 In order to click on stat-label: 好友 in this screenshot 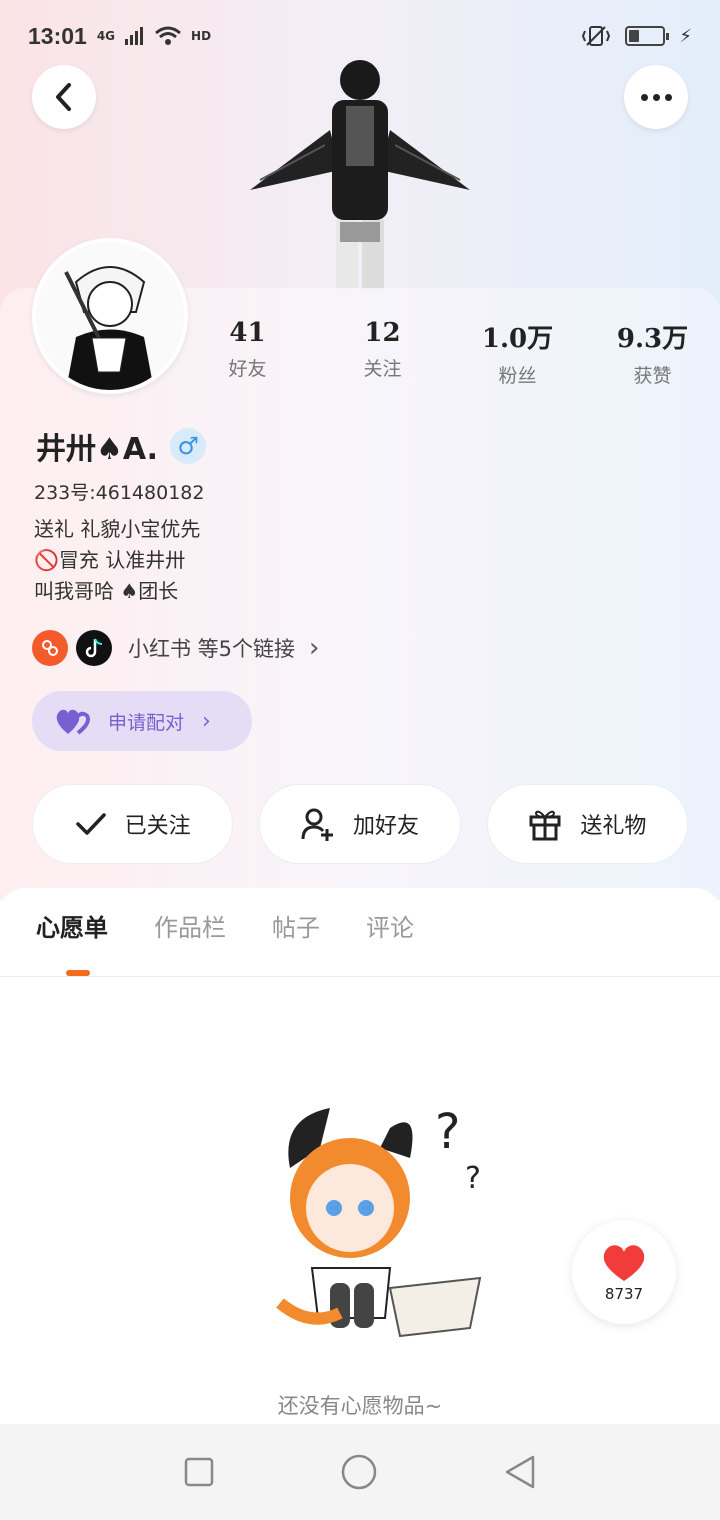, I will do `click(247, 369)`.